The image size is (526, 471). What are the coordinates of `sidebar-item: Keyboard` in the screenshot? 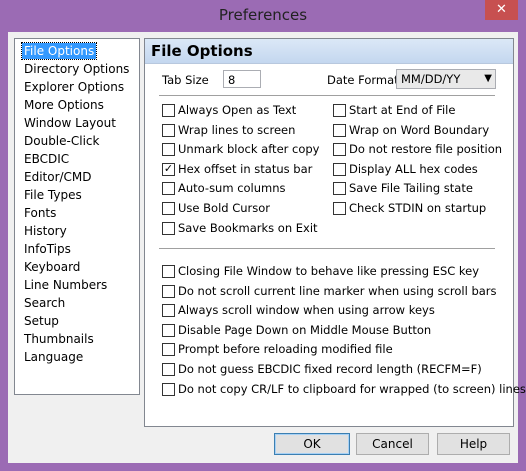 It's located at (52, 267).